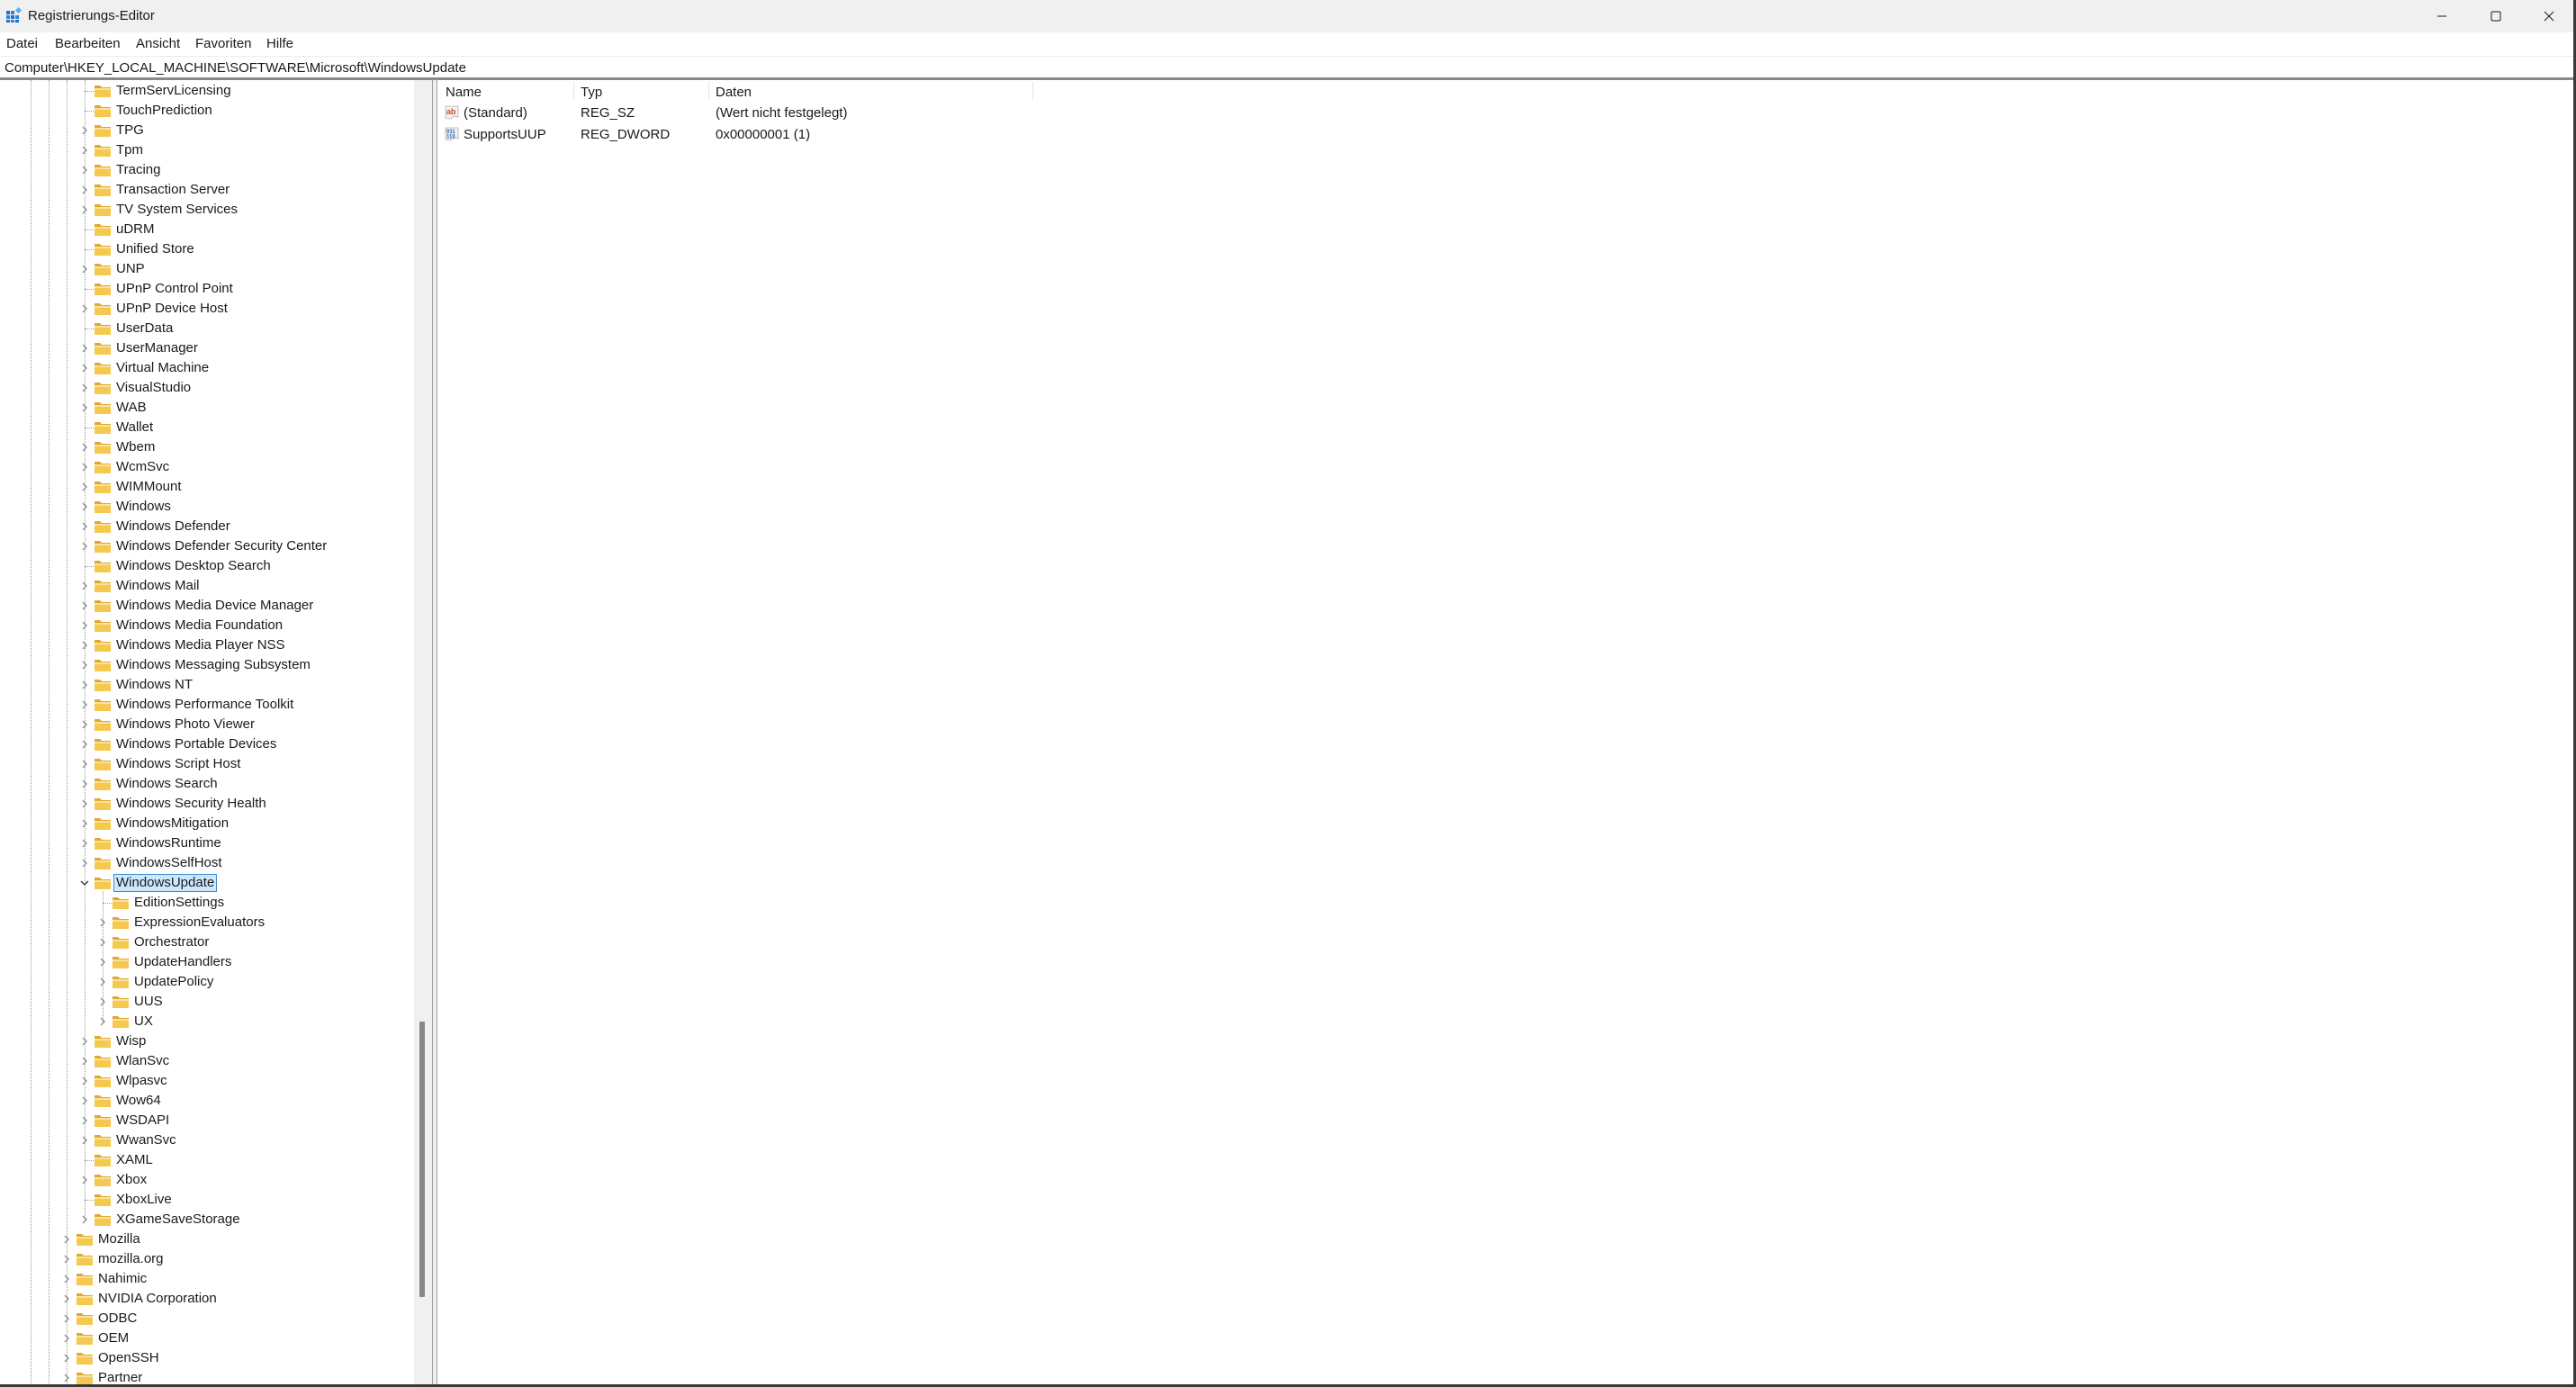  Describe the element at coordinates (196, 744) in the screenshot. I see `tree-item-label: Windows Portable Devices` at that location.